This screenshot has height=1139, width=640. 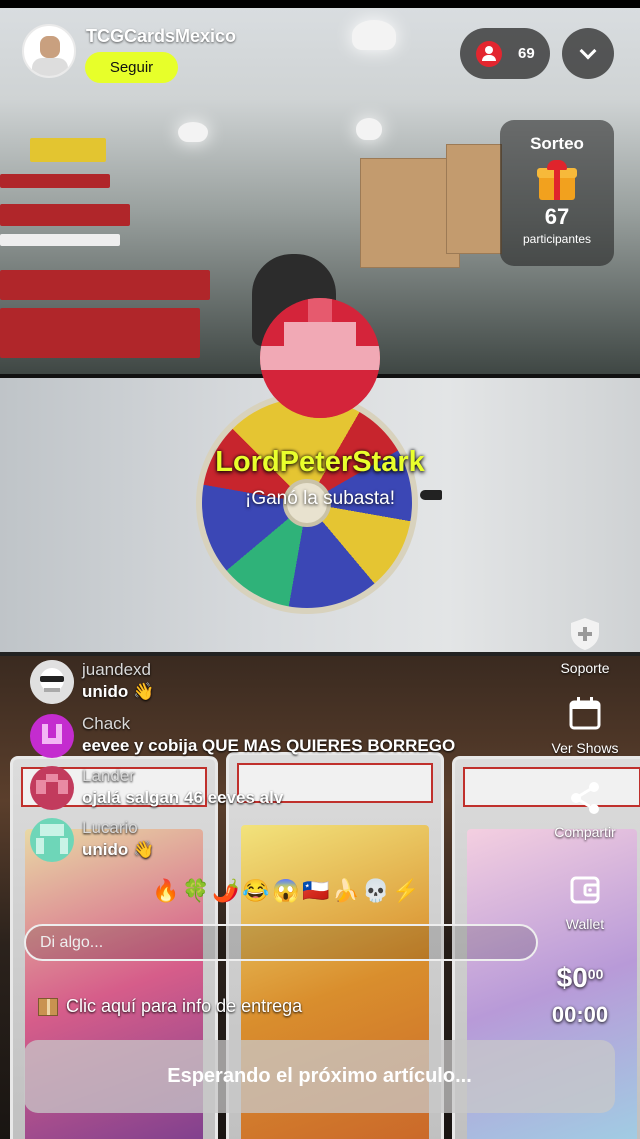 What do you see at coordinates (184, 1006) in the screenshot?
I see `delivery-info-label: Clic aquí para info de entrega` at bounding box center [184, 1006].